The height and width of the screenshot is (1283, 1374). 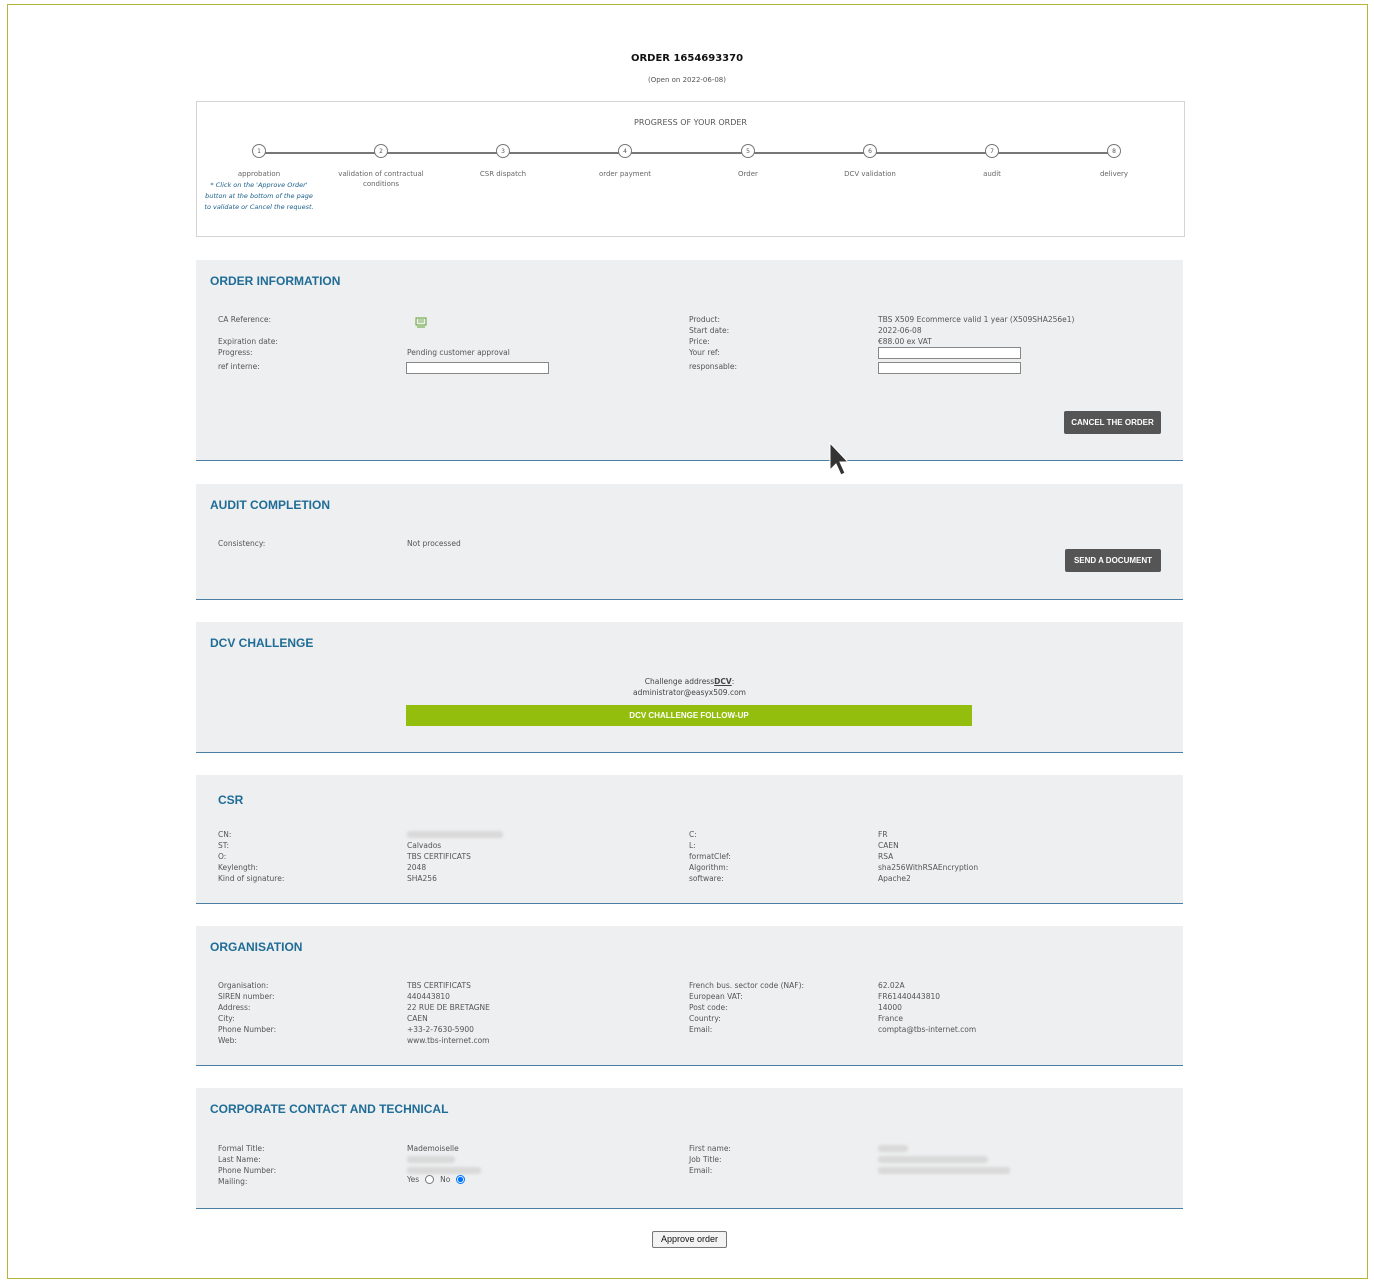 What do you see at coordinates (886, 856) in the screenshot?
I see `csr-right-value: RSA` at bounding box center [886, 856].